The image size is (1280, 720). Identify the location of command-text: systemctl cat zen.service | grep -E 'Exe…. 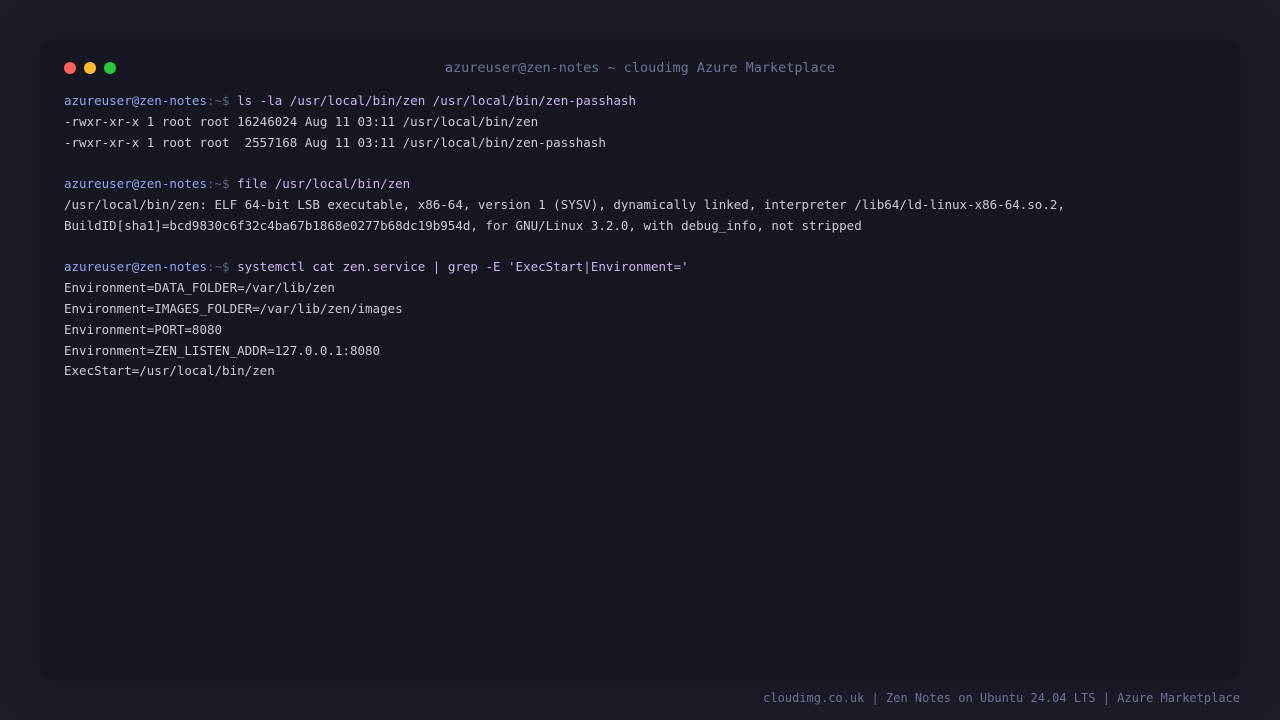
(463, 267).